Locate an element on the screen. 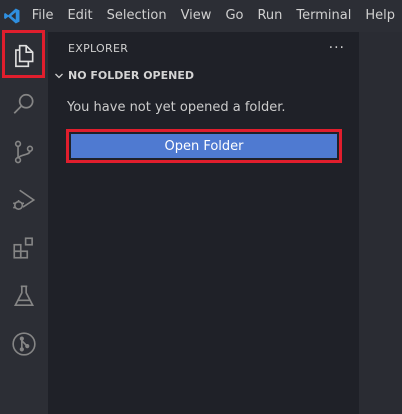 The image size is (402, 414). explorer-icon is located at coordinates (24, 56).